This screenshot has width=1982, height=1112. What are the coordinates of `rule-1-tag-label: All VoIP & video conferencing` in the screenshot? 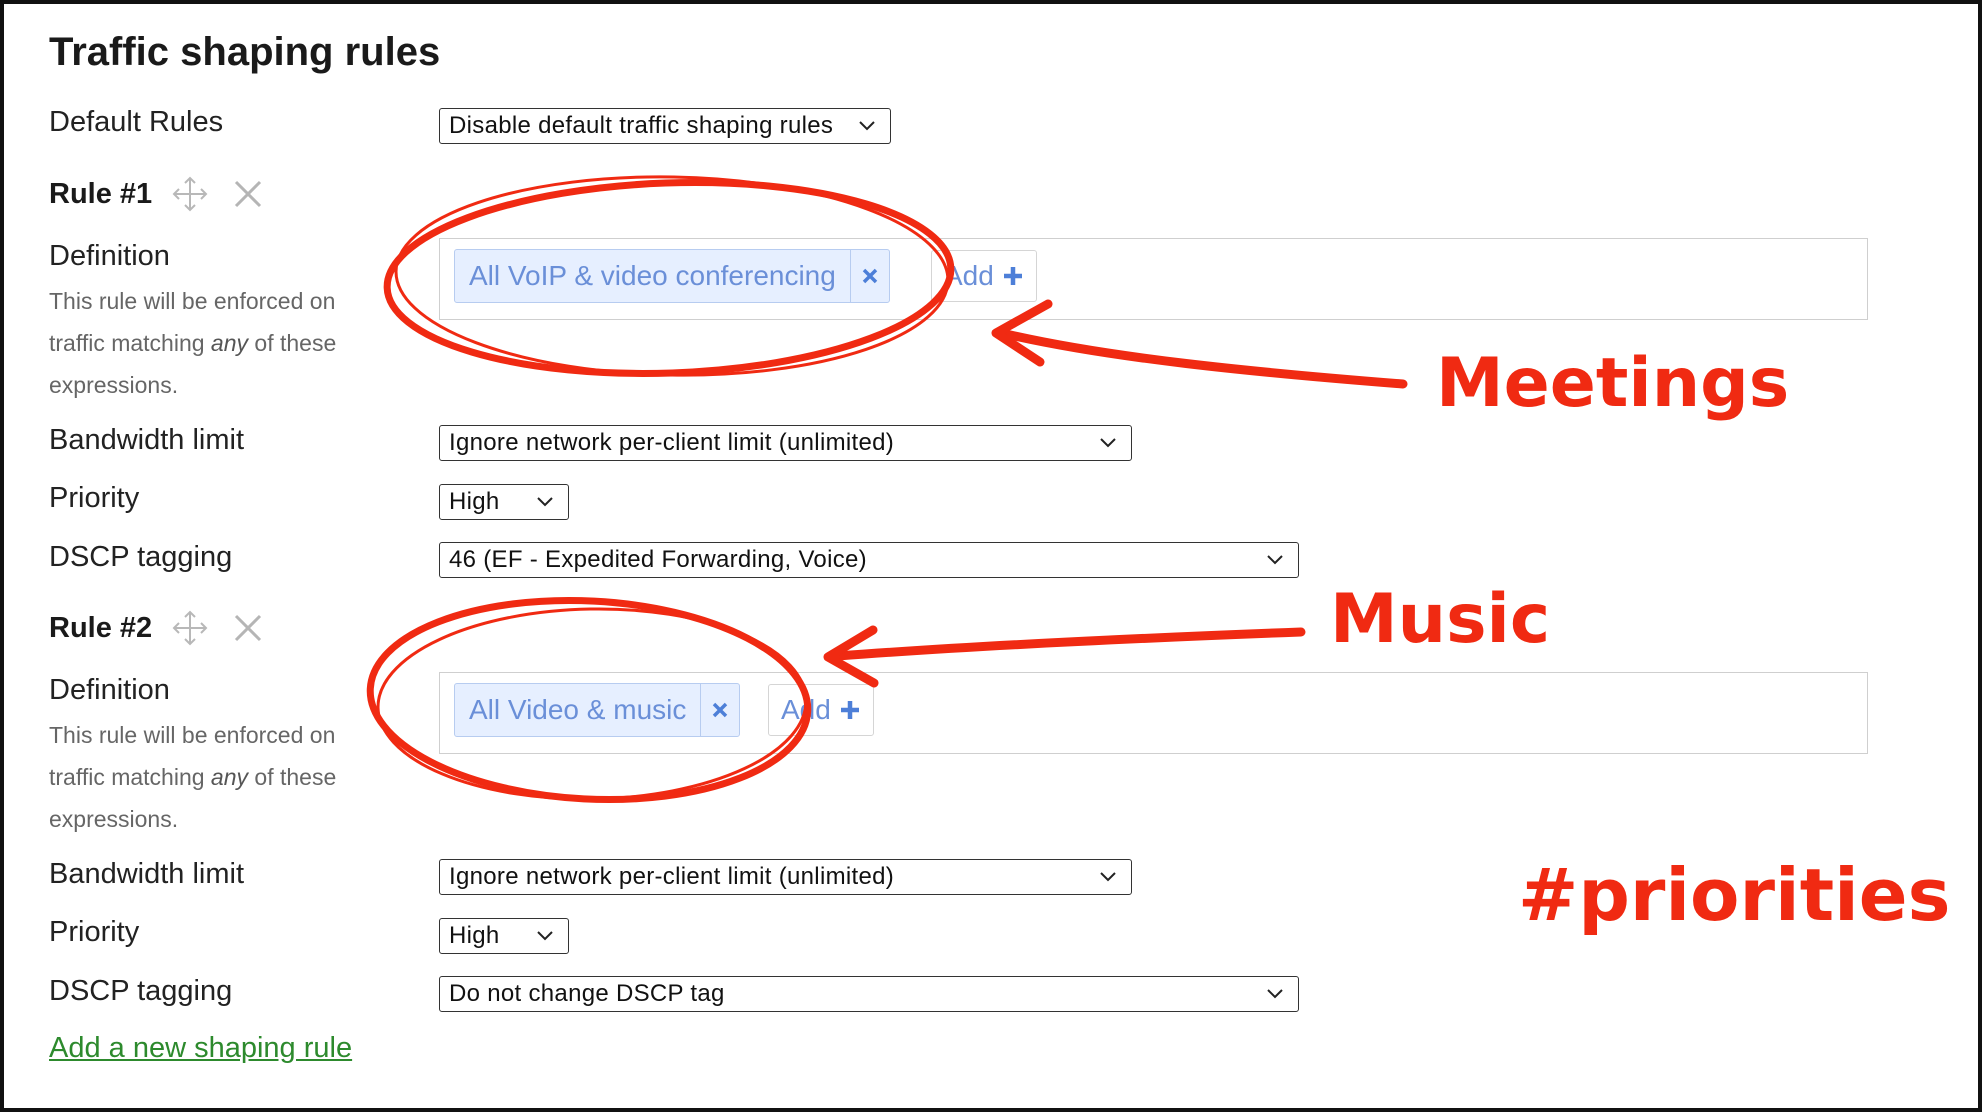 It's located at (652, 275).